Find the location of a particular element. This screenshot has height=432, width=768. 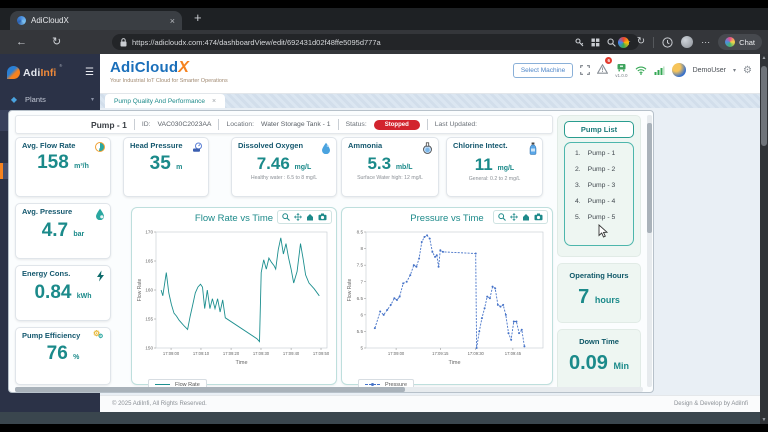

window-scrollbar: ▲ ▼ is located at coordinates (764, 239).